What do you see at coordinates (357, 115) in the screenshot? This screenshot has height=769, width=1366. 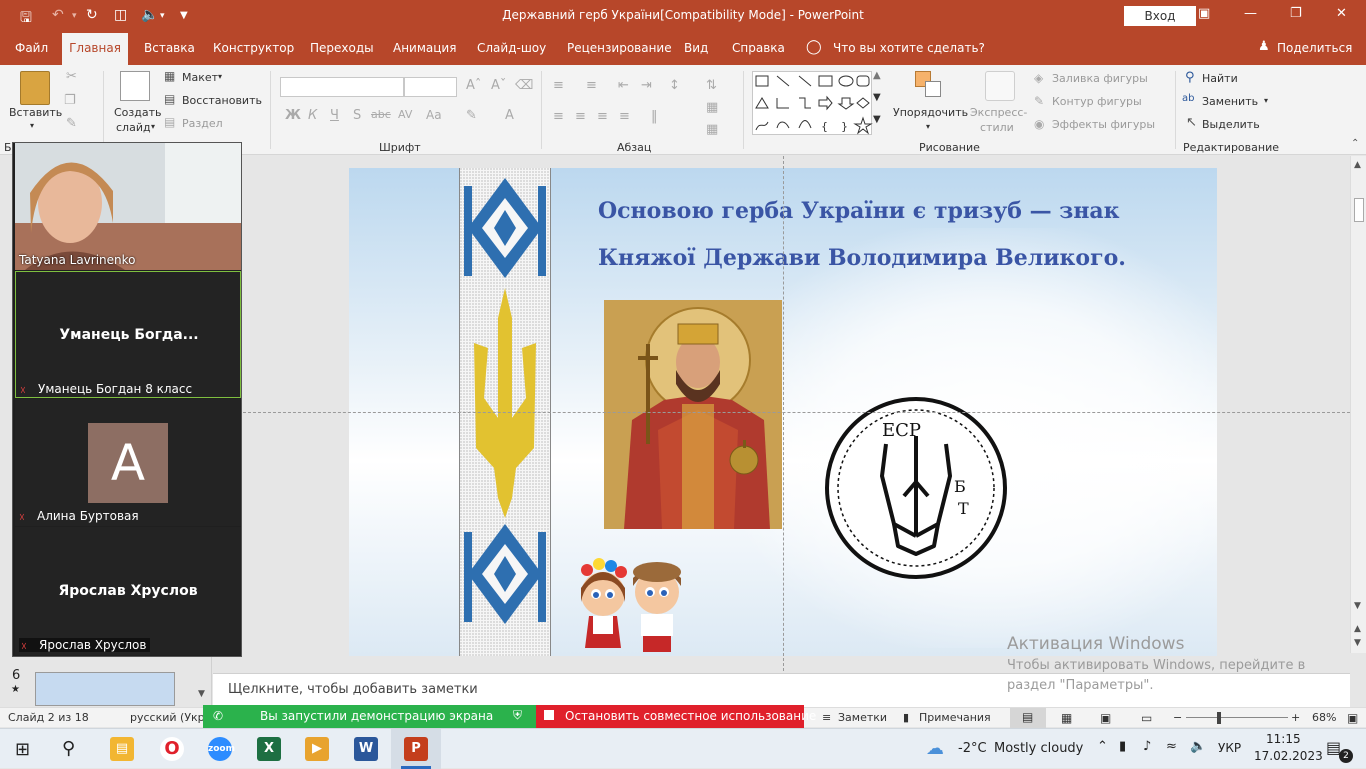 I see `shadow-icon: S` at bounding box center [357, 115].